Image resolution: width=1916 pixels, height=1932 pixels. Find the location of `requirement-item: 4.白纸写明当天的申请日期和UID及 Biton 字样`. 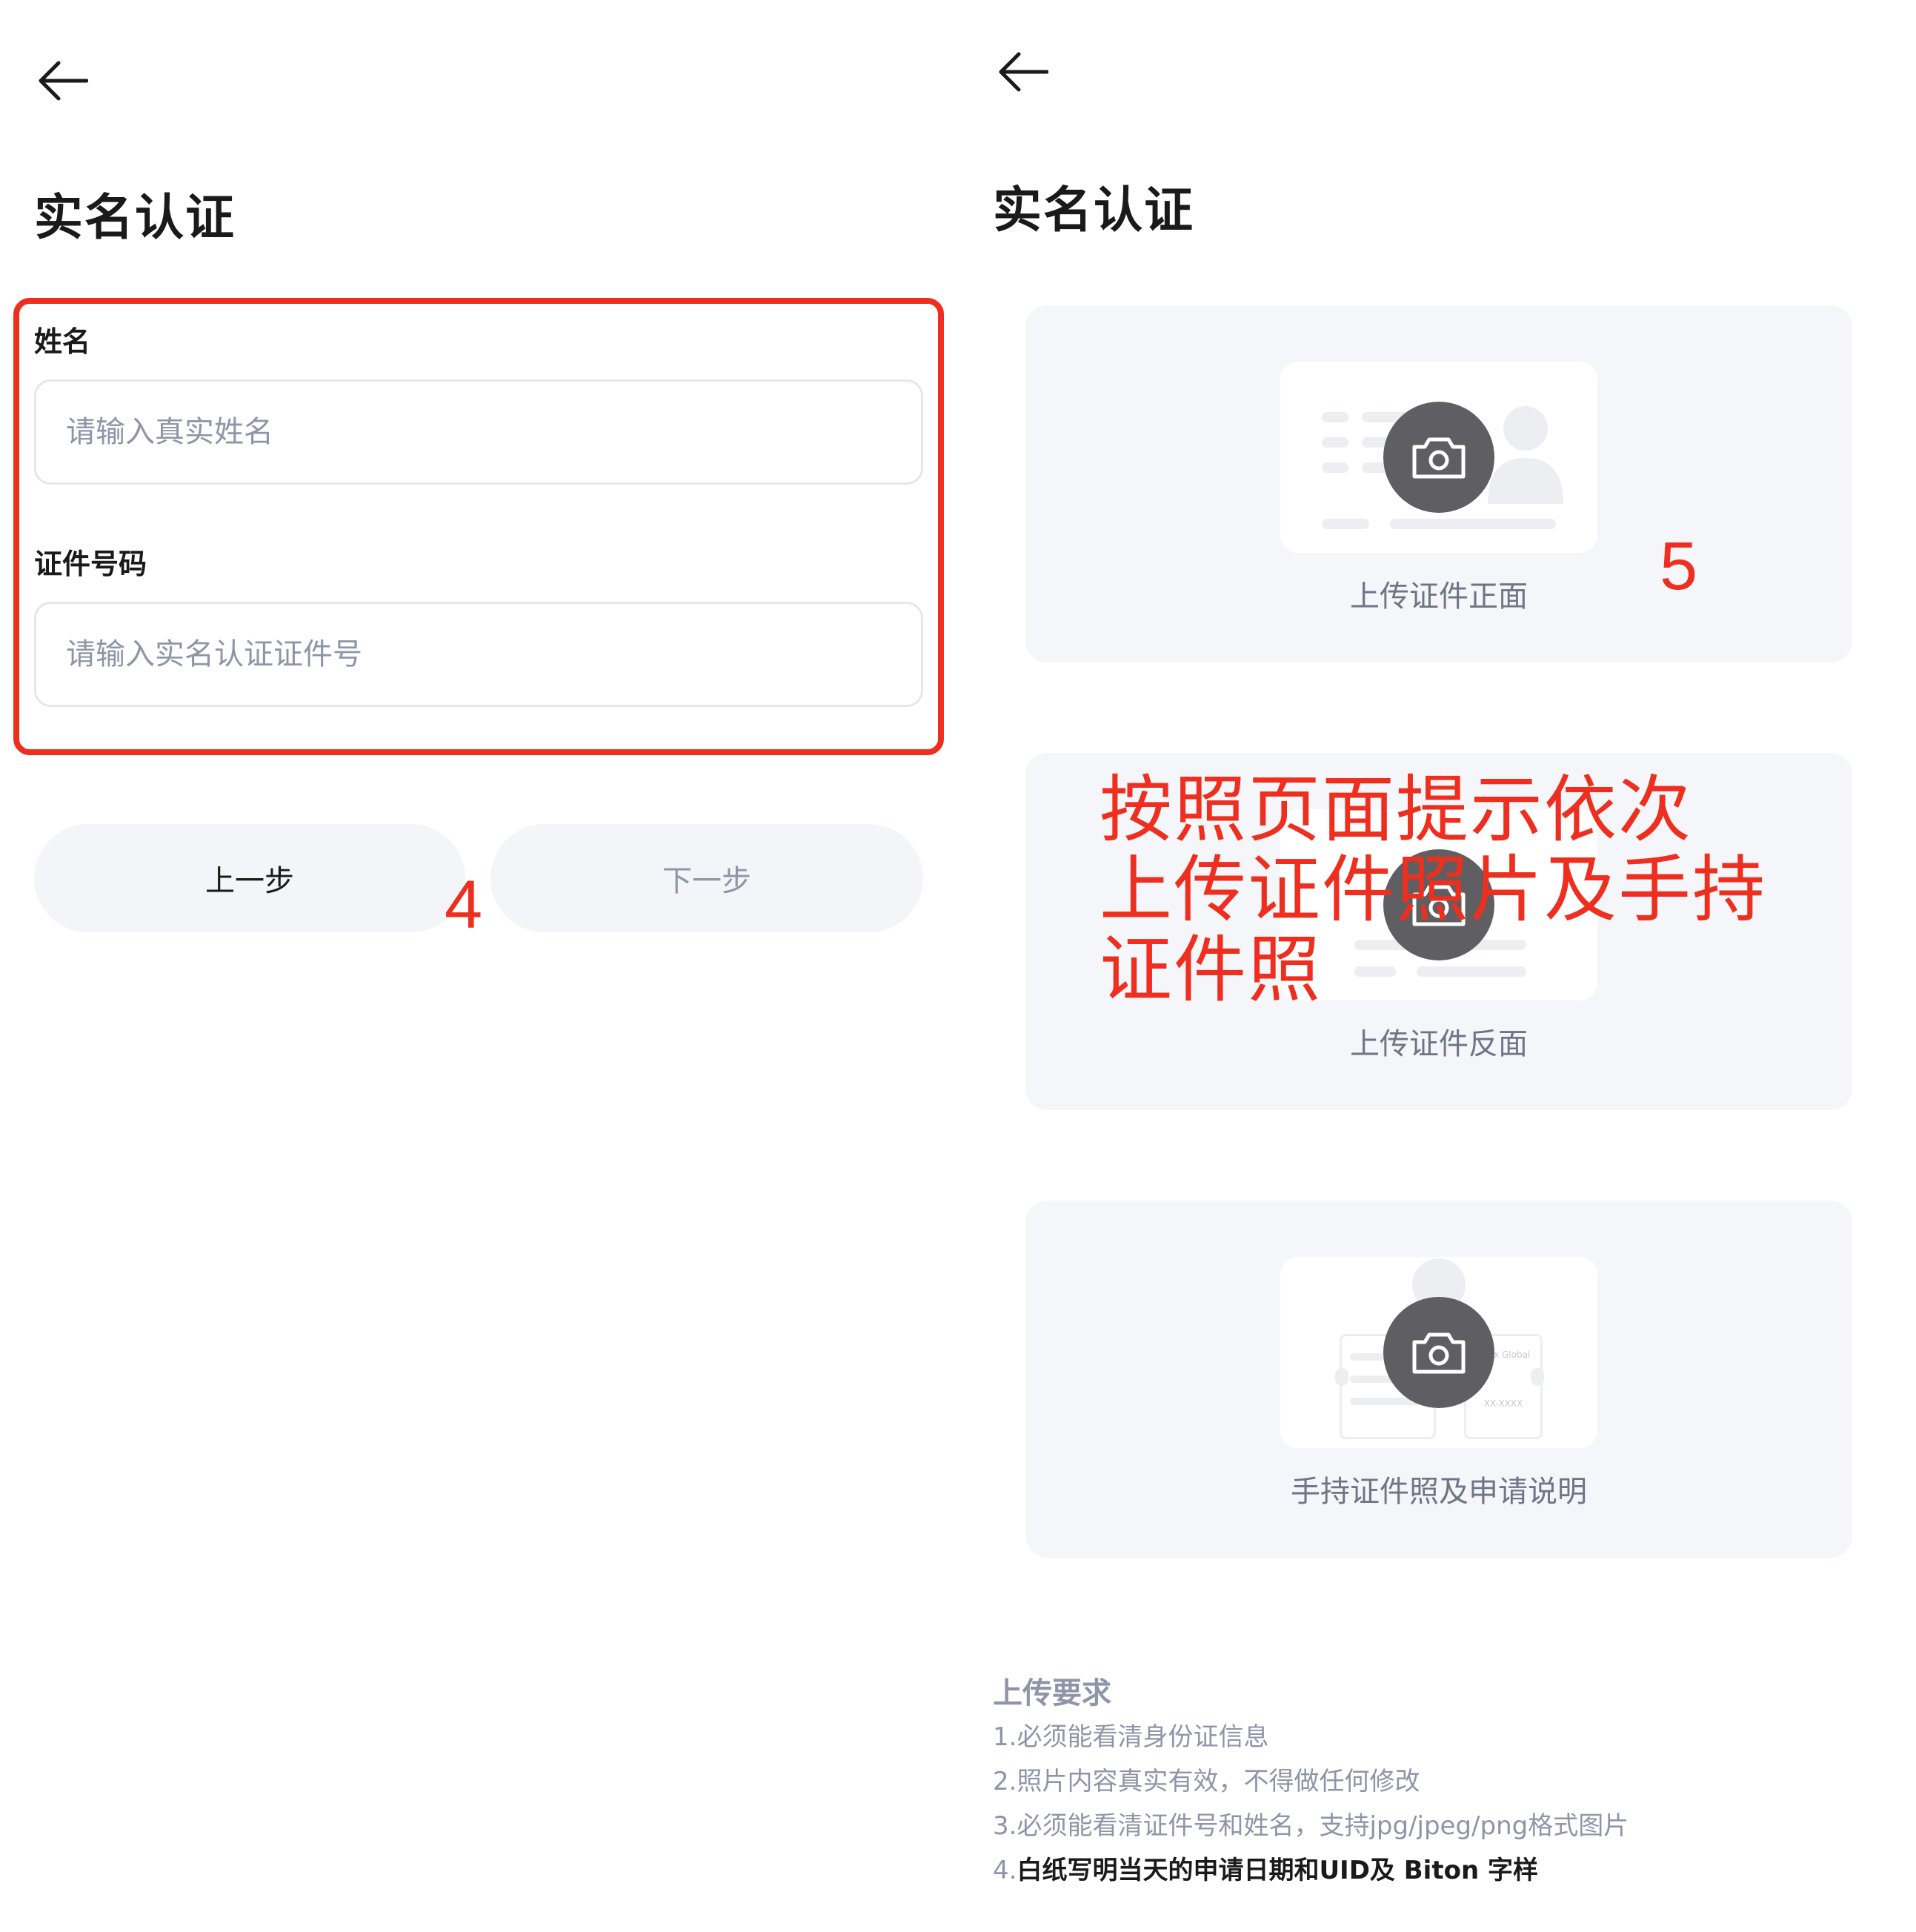

requirement-item: 4.白纸写明当天的申请日期和UID及 Biton 字样 is located at coordinates (1265, 1868).